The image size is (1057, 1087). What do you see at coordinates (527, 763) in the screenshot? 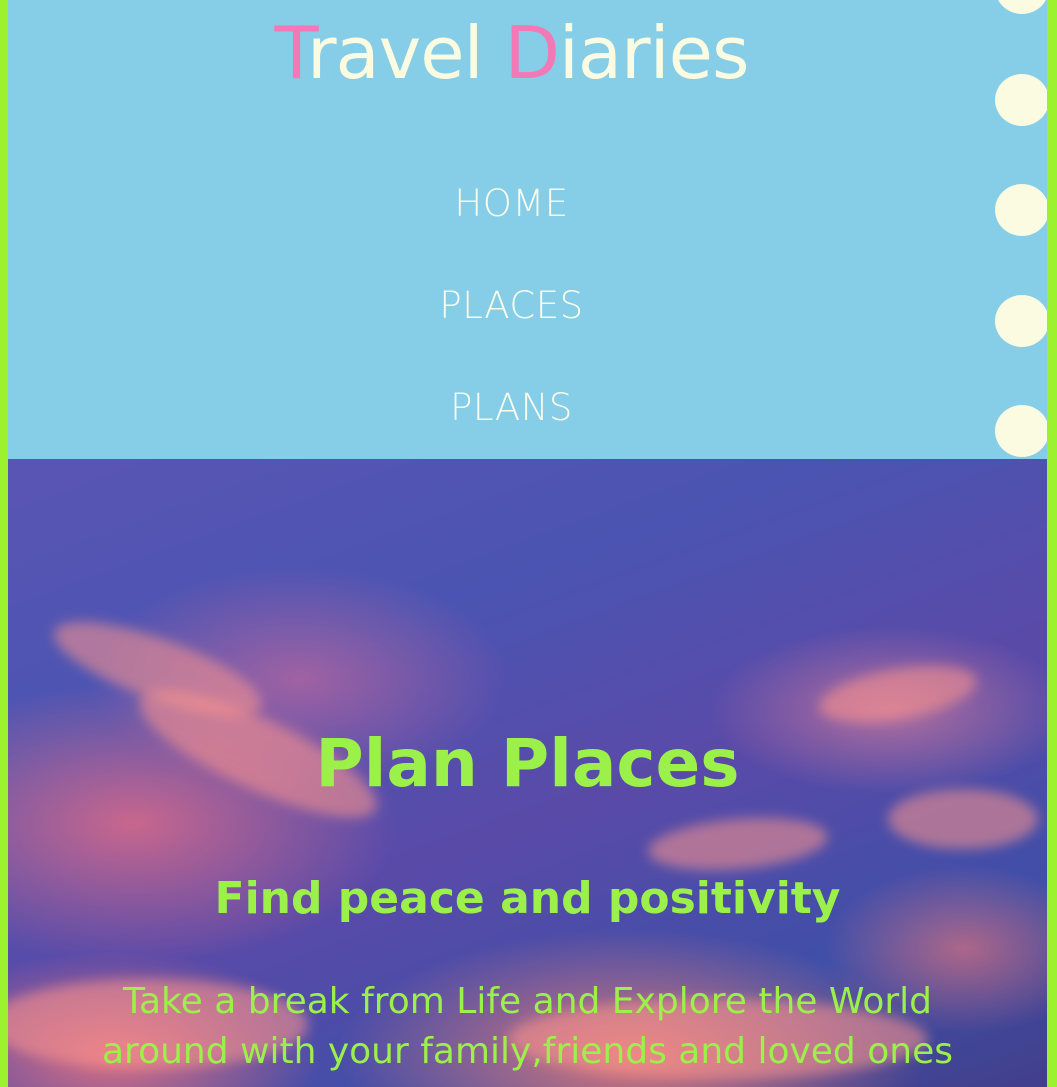
I see `hero-title: Plan Places` at bounding box center [527, 763].